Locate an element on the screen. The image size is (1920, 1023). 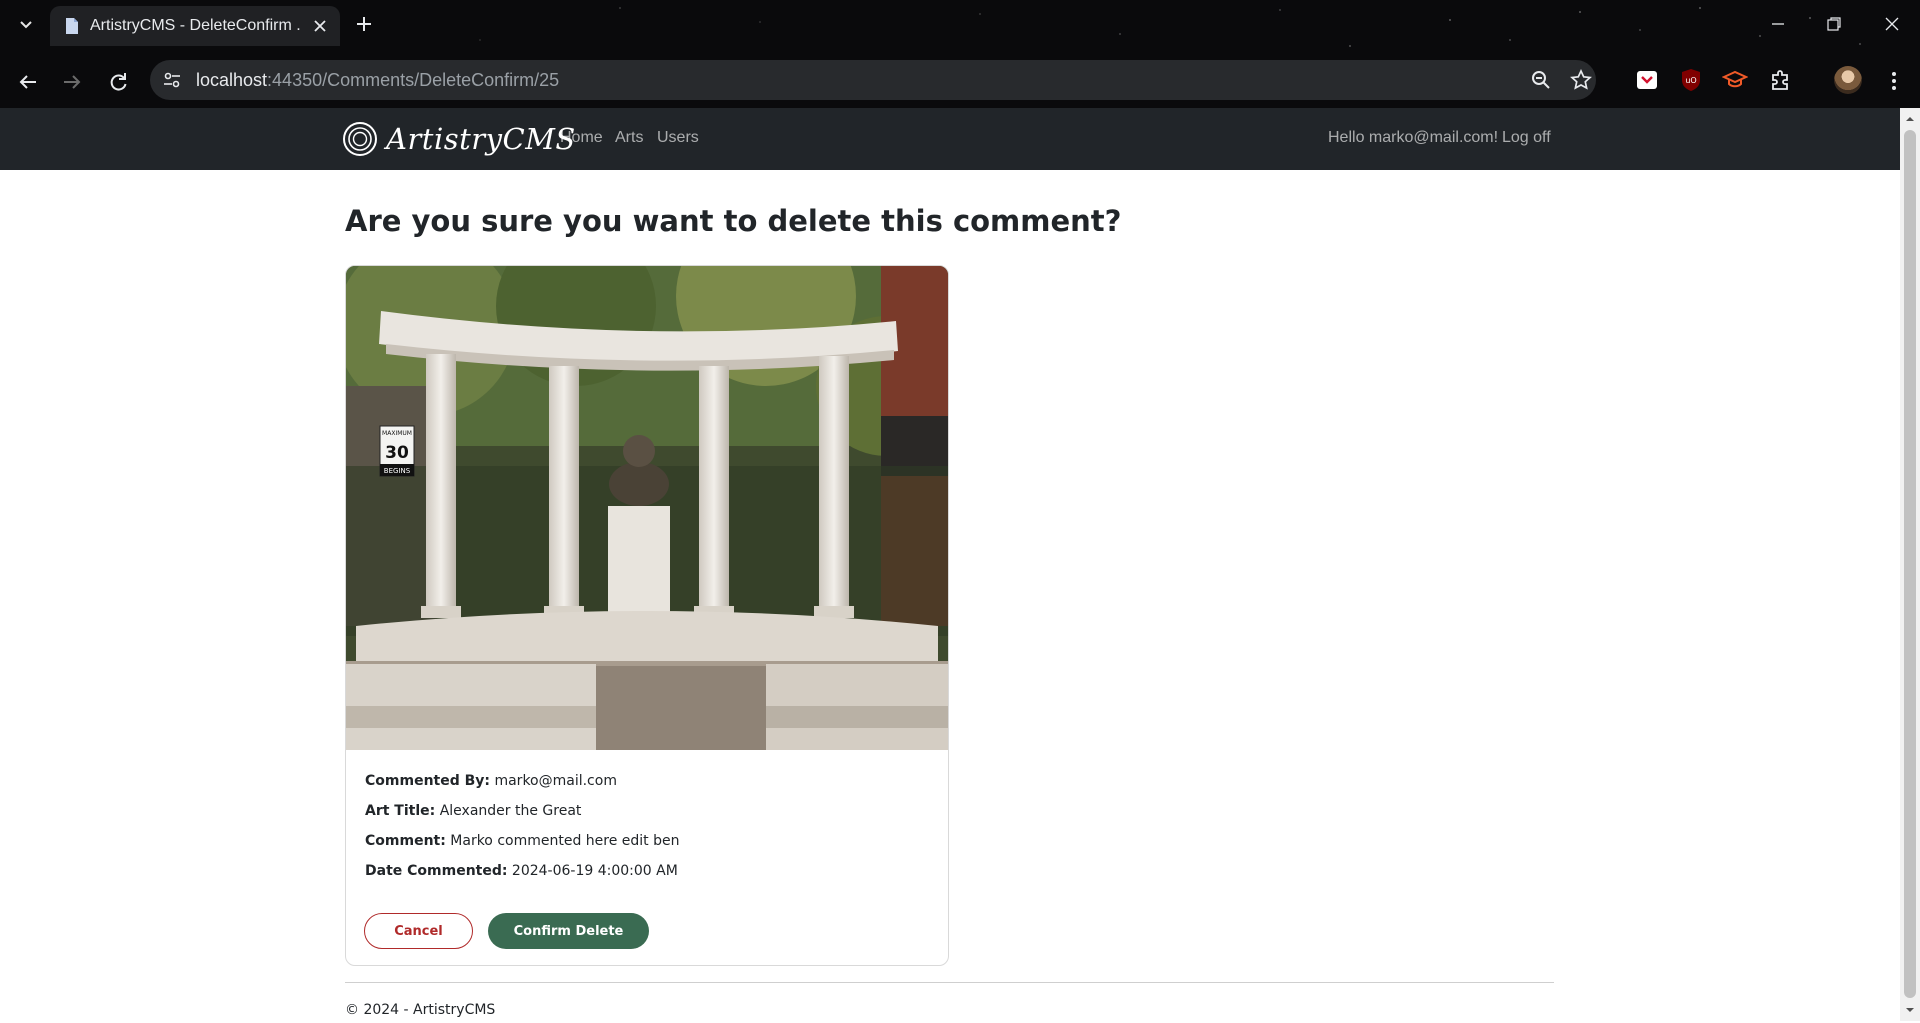
close-tab-icon is located at coordinates (320, 26).